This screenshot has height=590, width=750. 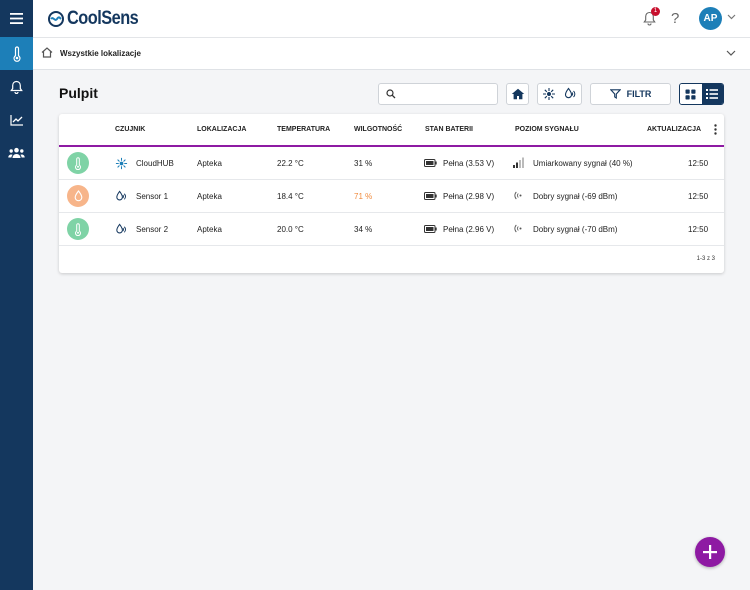 I want to click on device-type-toggle, so click(x=559, y=94).